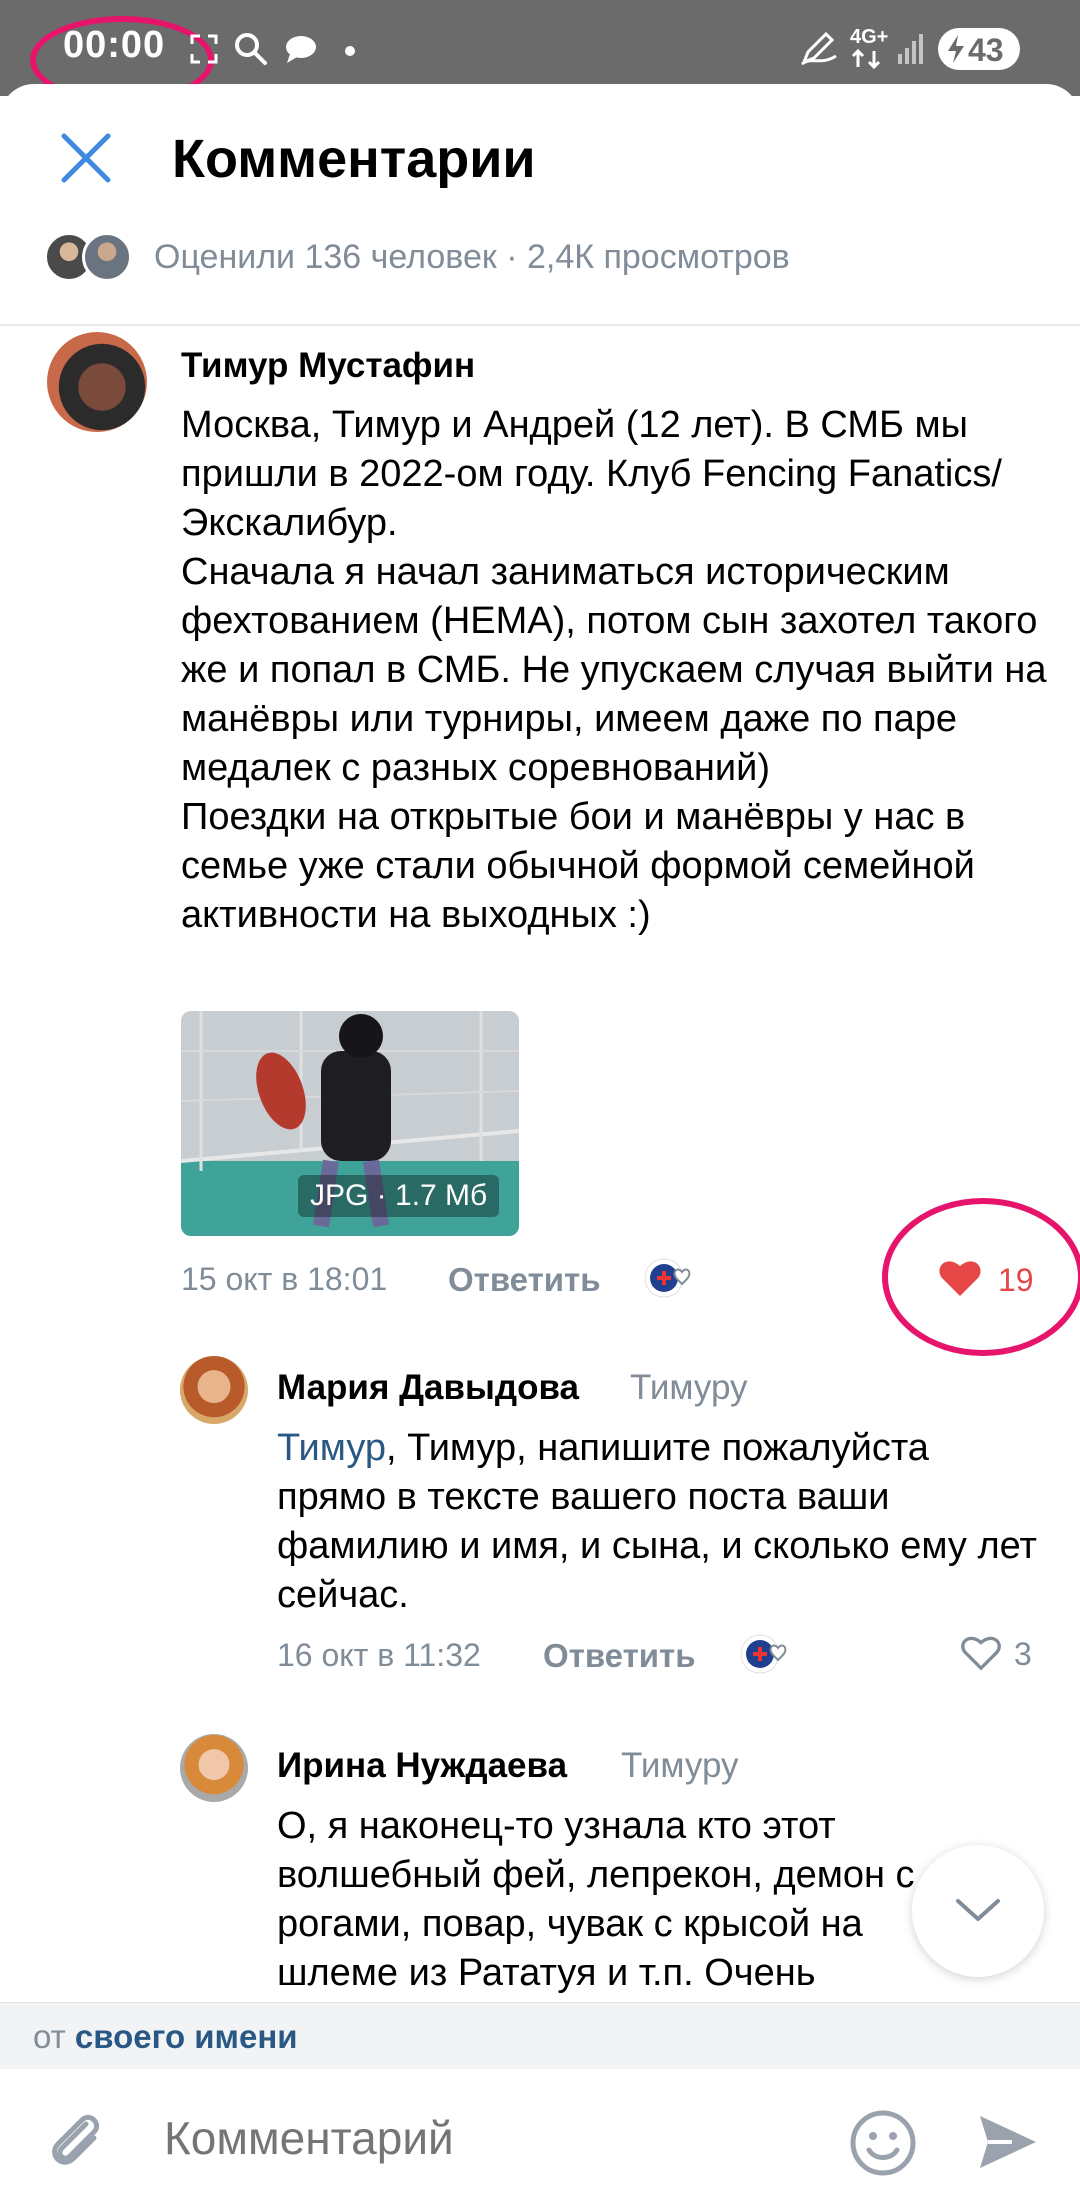 Image resolution: width=1080 pixels, height=2205 pixels. I want to click on page-title: Комментарии, so click(354, 159).